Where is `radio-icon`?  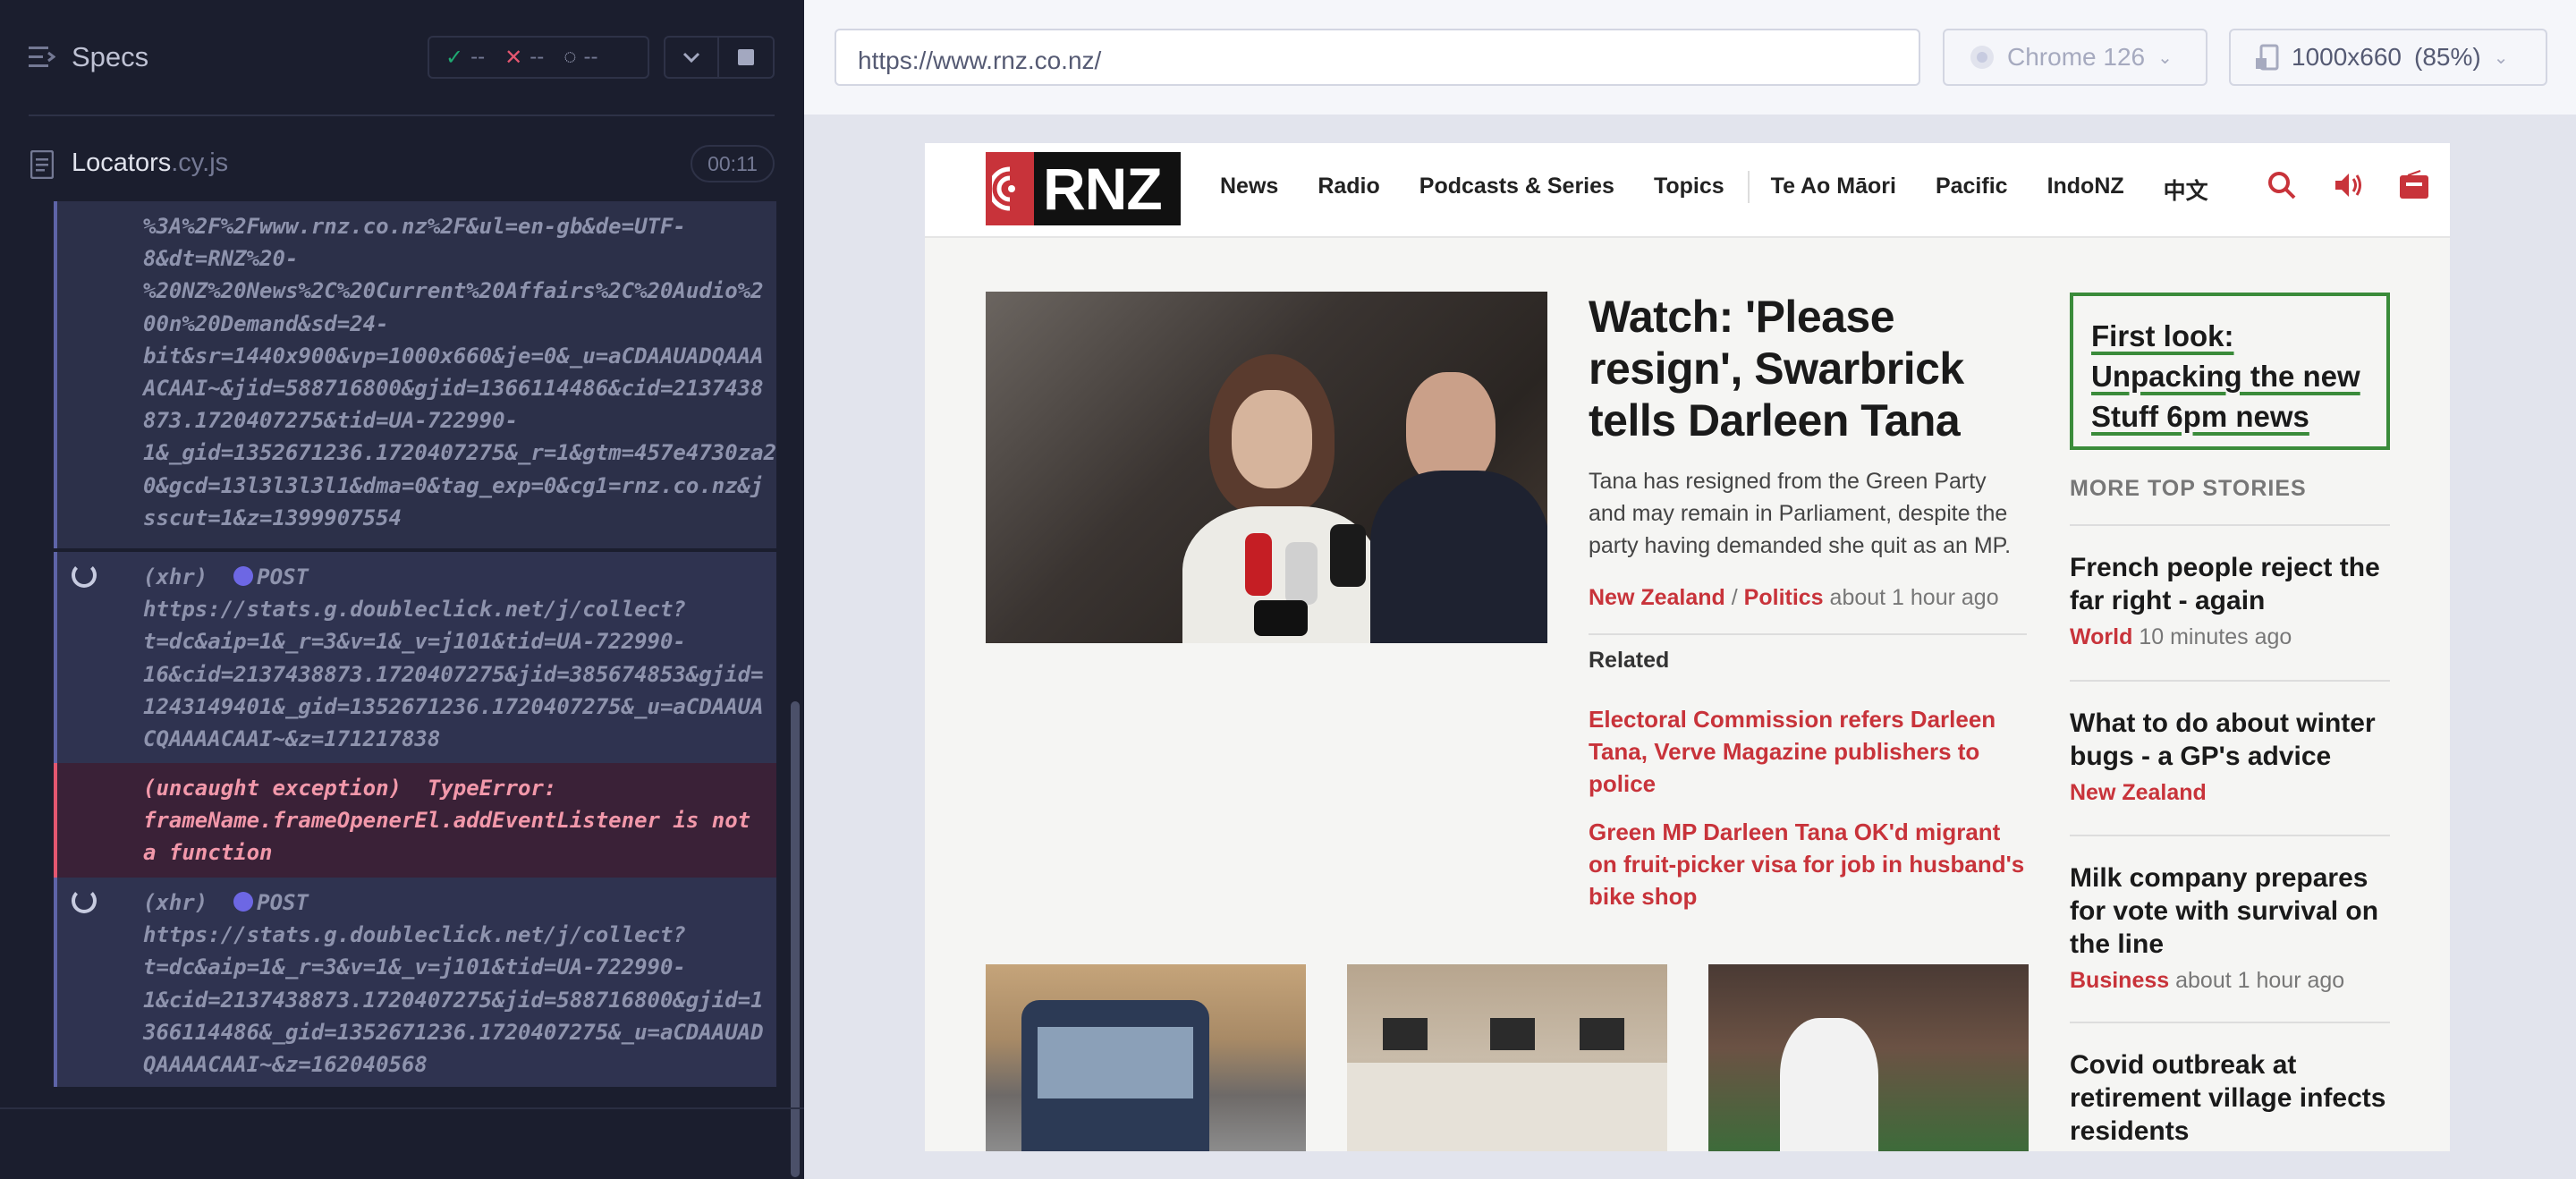
radio-icon is located at coordinates (2414, 185).